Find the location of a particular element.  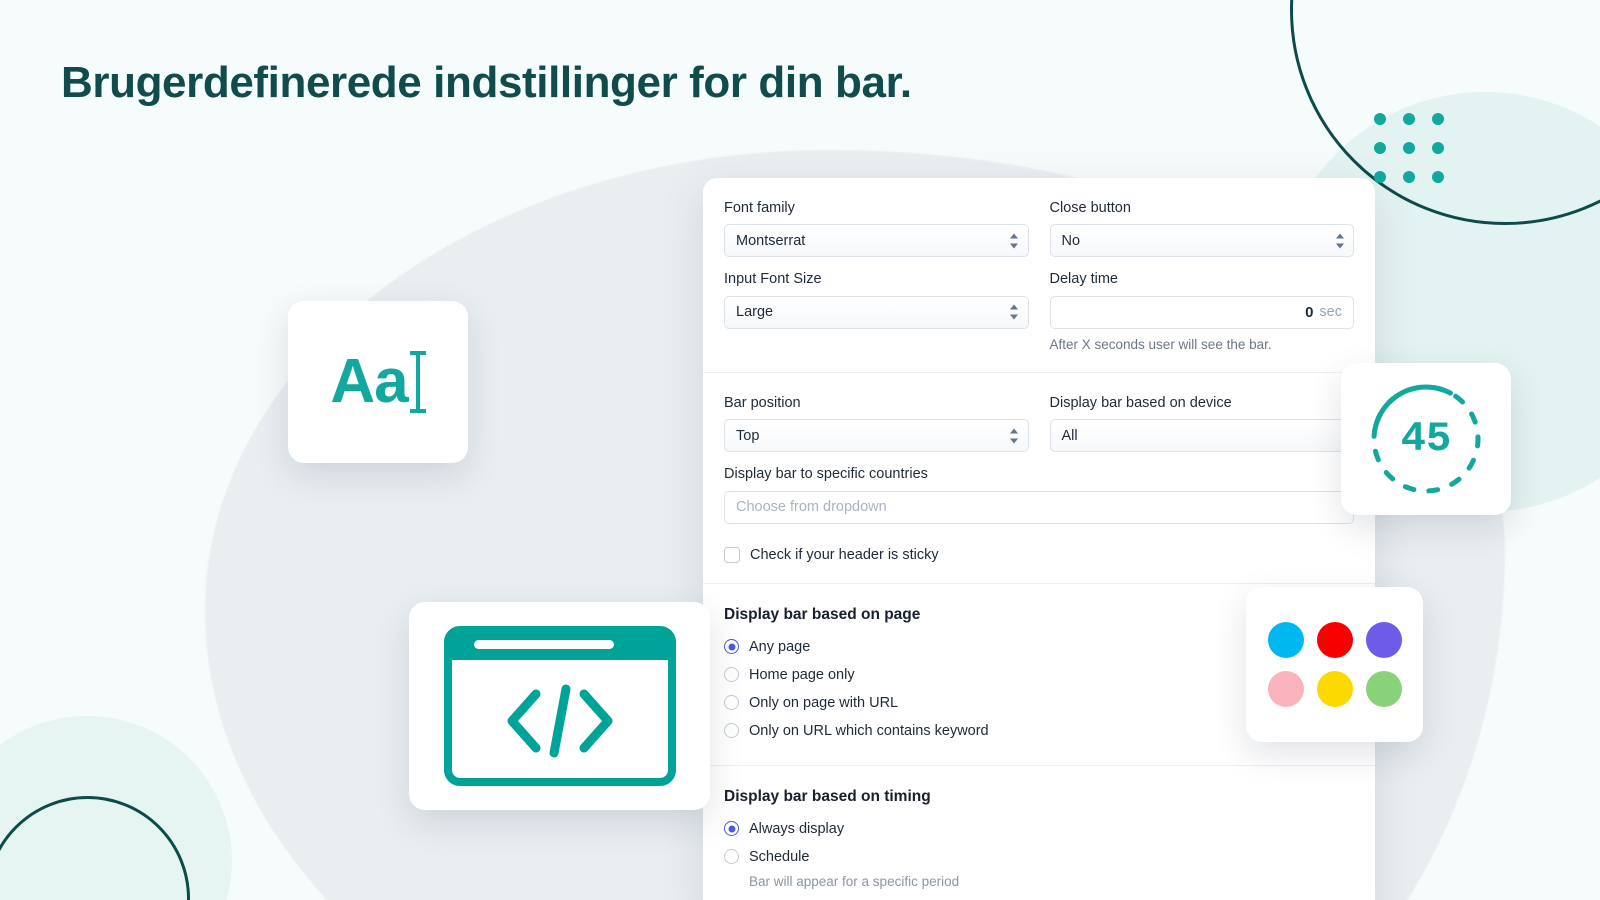

select-input-font-size: Large is located at coordinates (876, 312).